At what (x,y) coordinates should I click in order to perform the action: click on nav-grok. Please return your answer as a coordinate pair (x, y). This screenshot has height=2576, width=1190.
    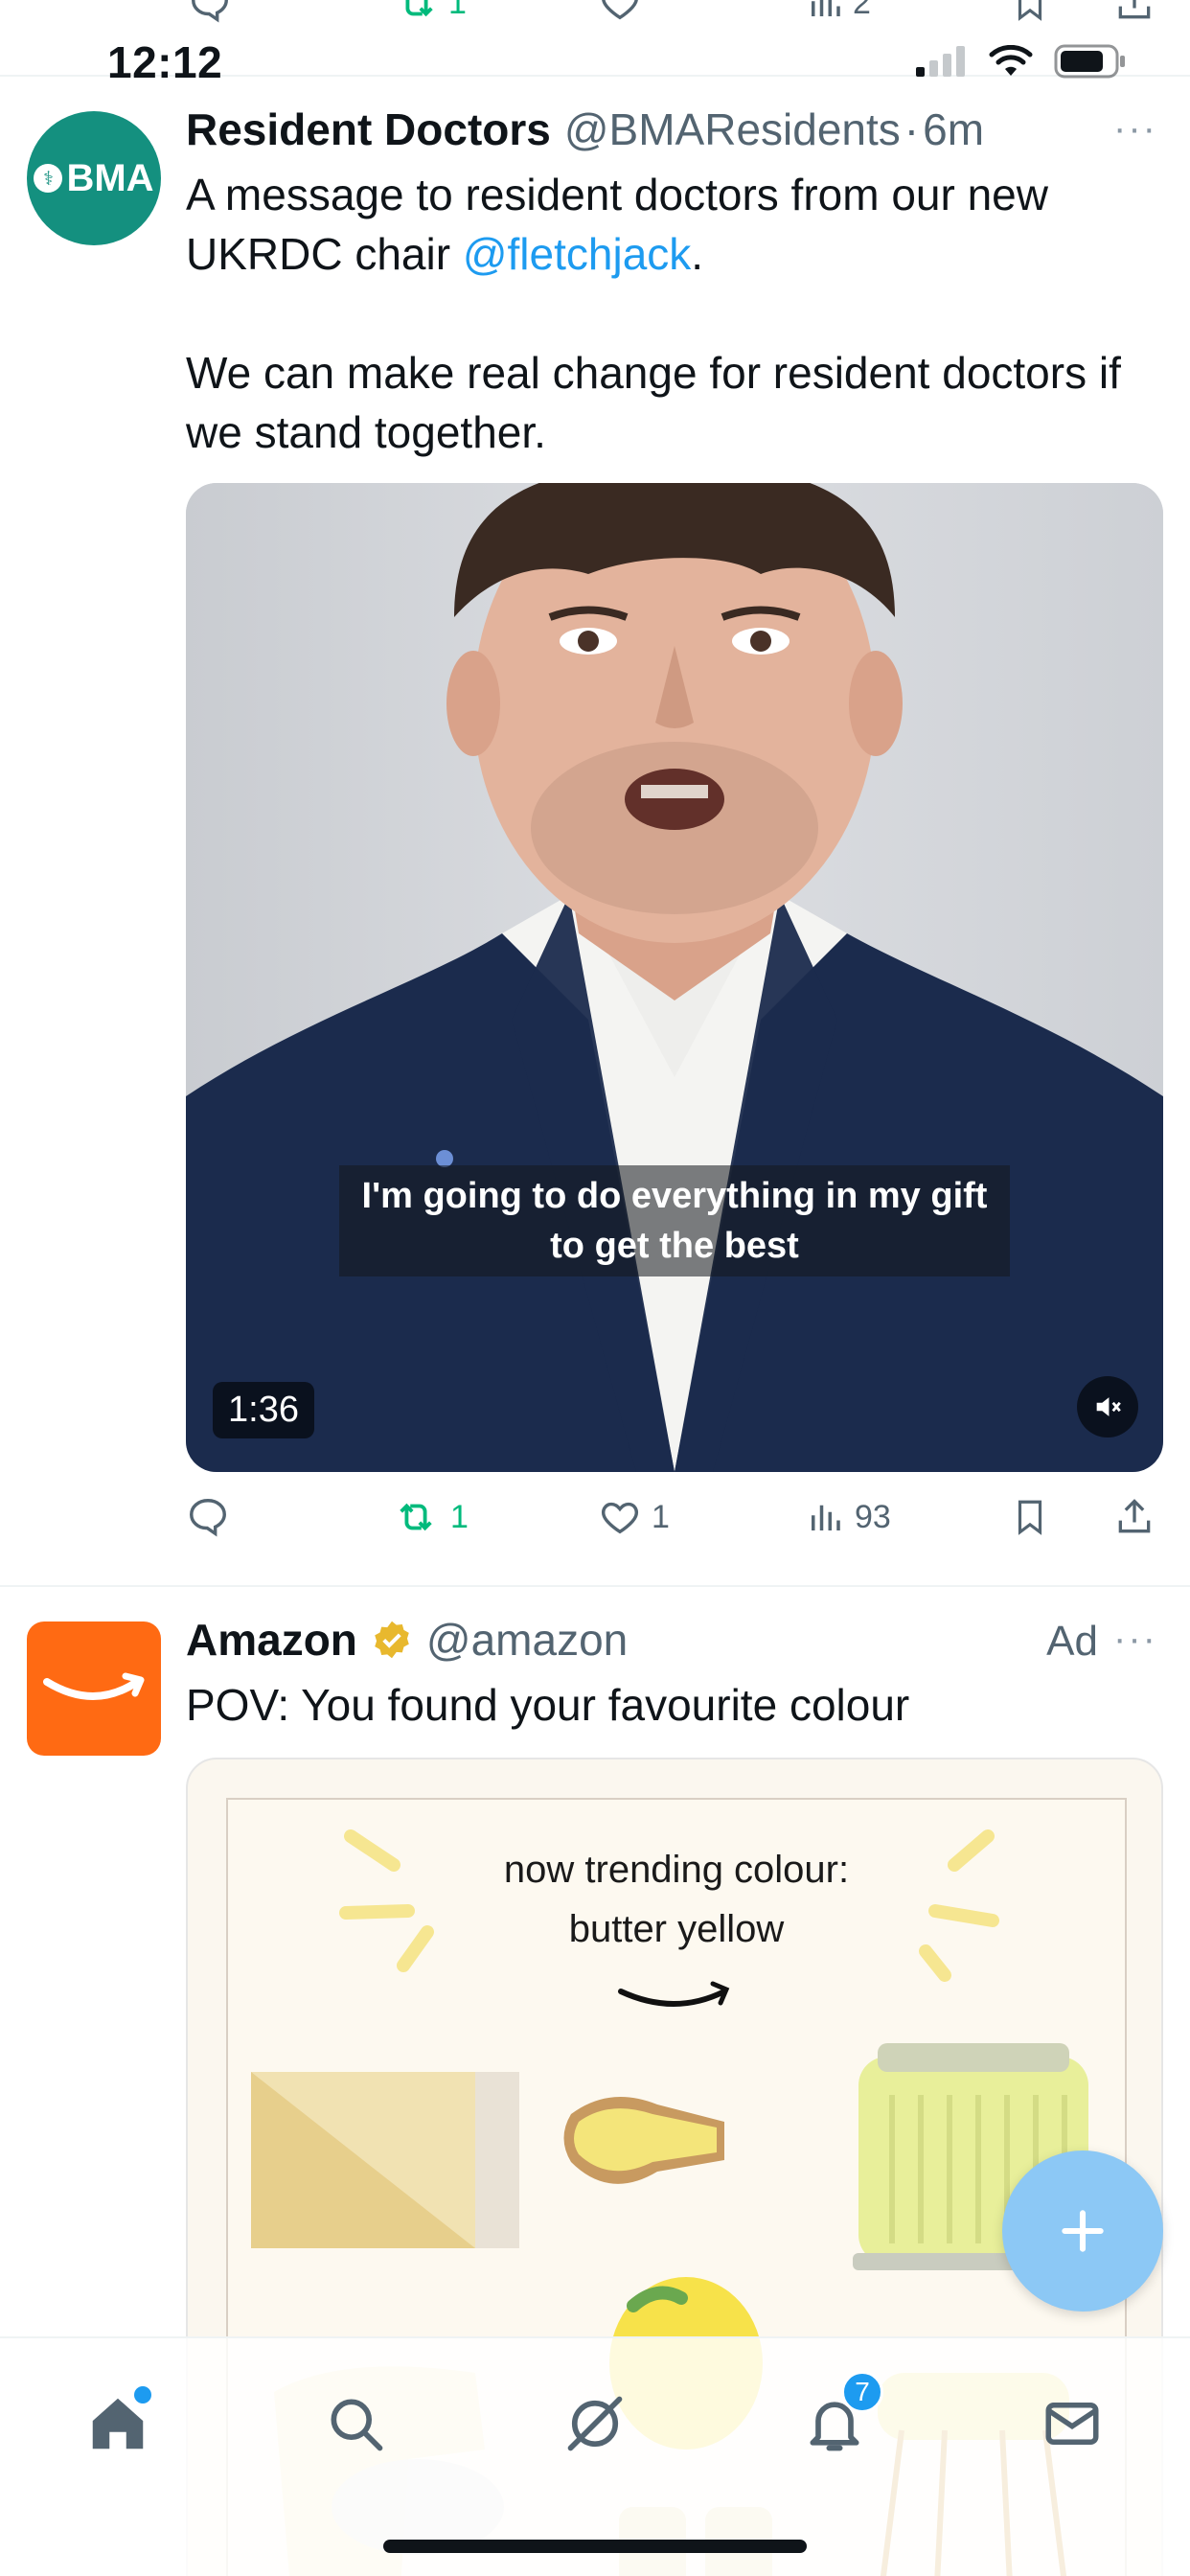
    Looking at the image, I should click on (595, 2423).